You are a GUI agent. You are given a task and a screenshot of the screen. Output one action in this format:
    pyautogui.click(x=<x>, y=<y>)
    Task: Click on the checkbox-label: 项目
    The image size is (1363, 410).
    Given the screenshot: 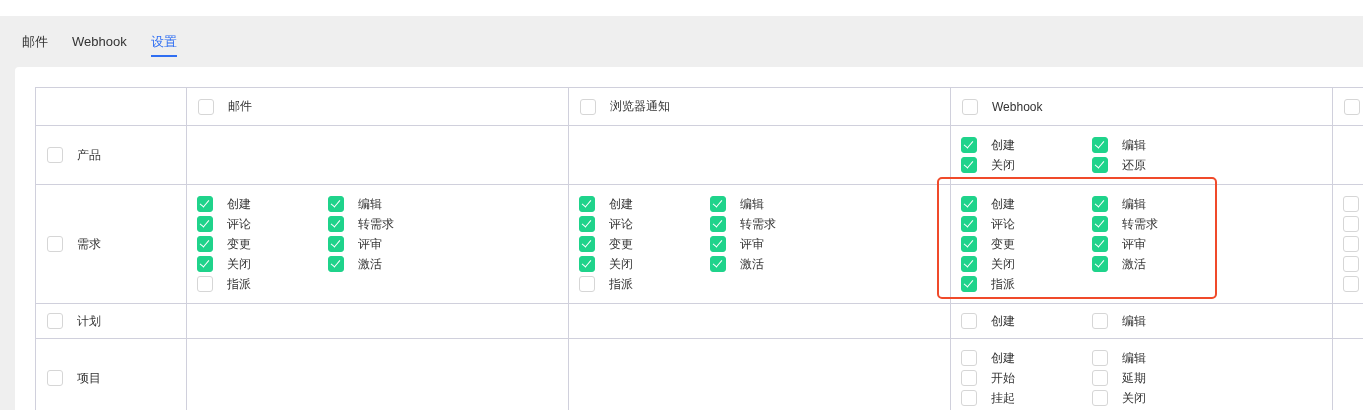 What is the action you would take?
    pyautogui.click(x=89, y=378)
    